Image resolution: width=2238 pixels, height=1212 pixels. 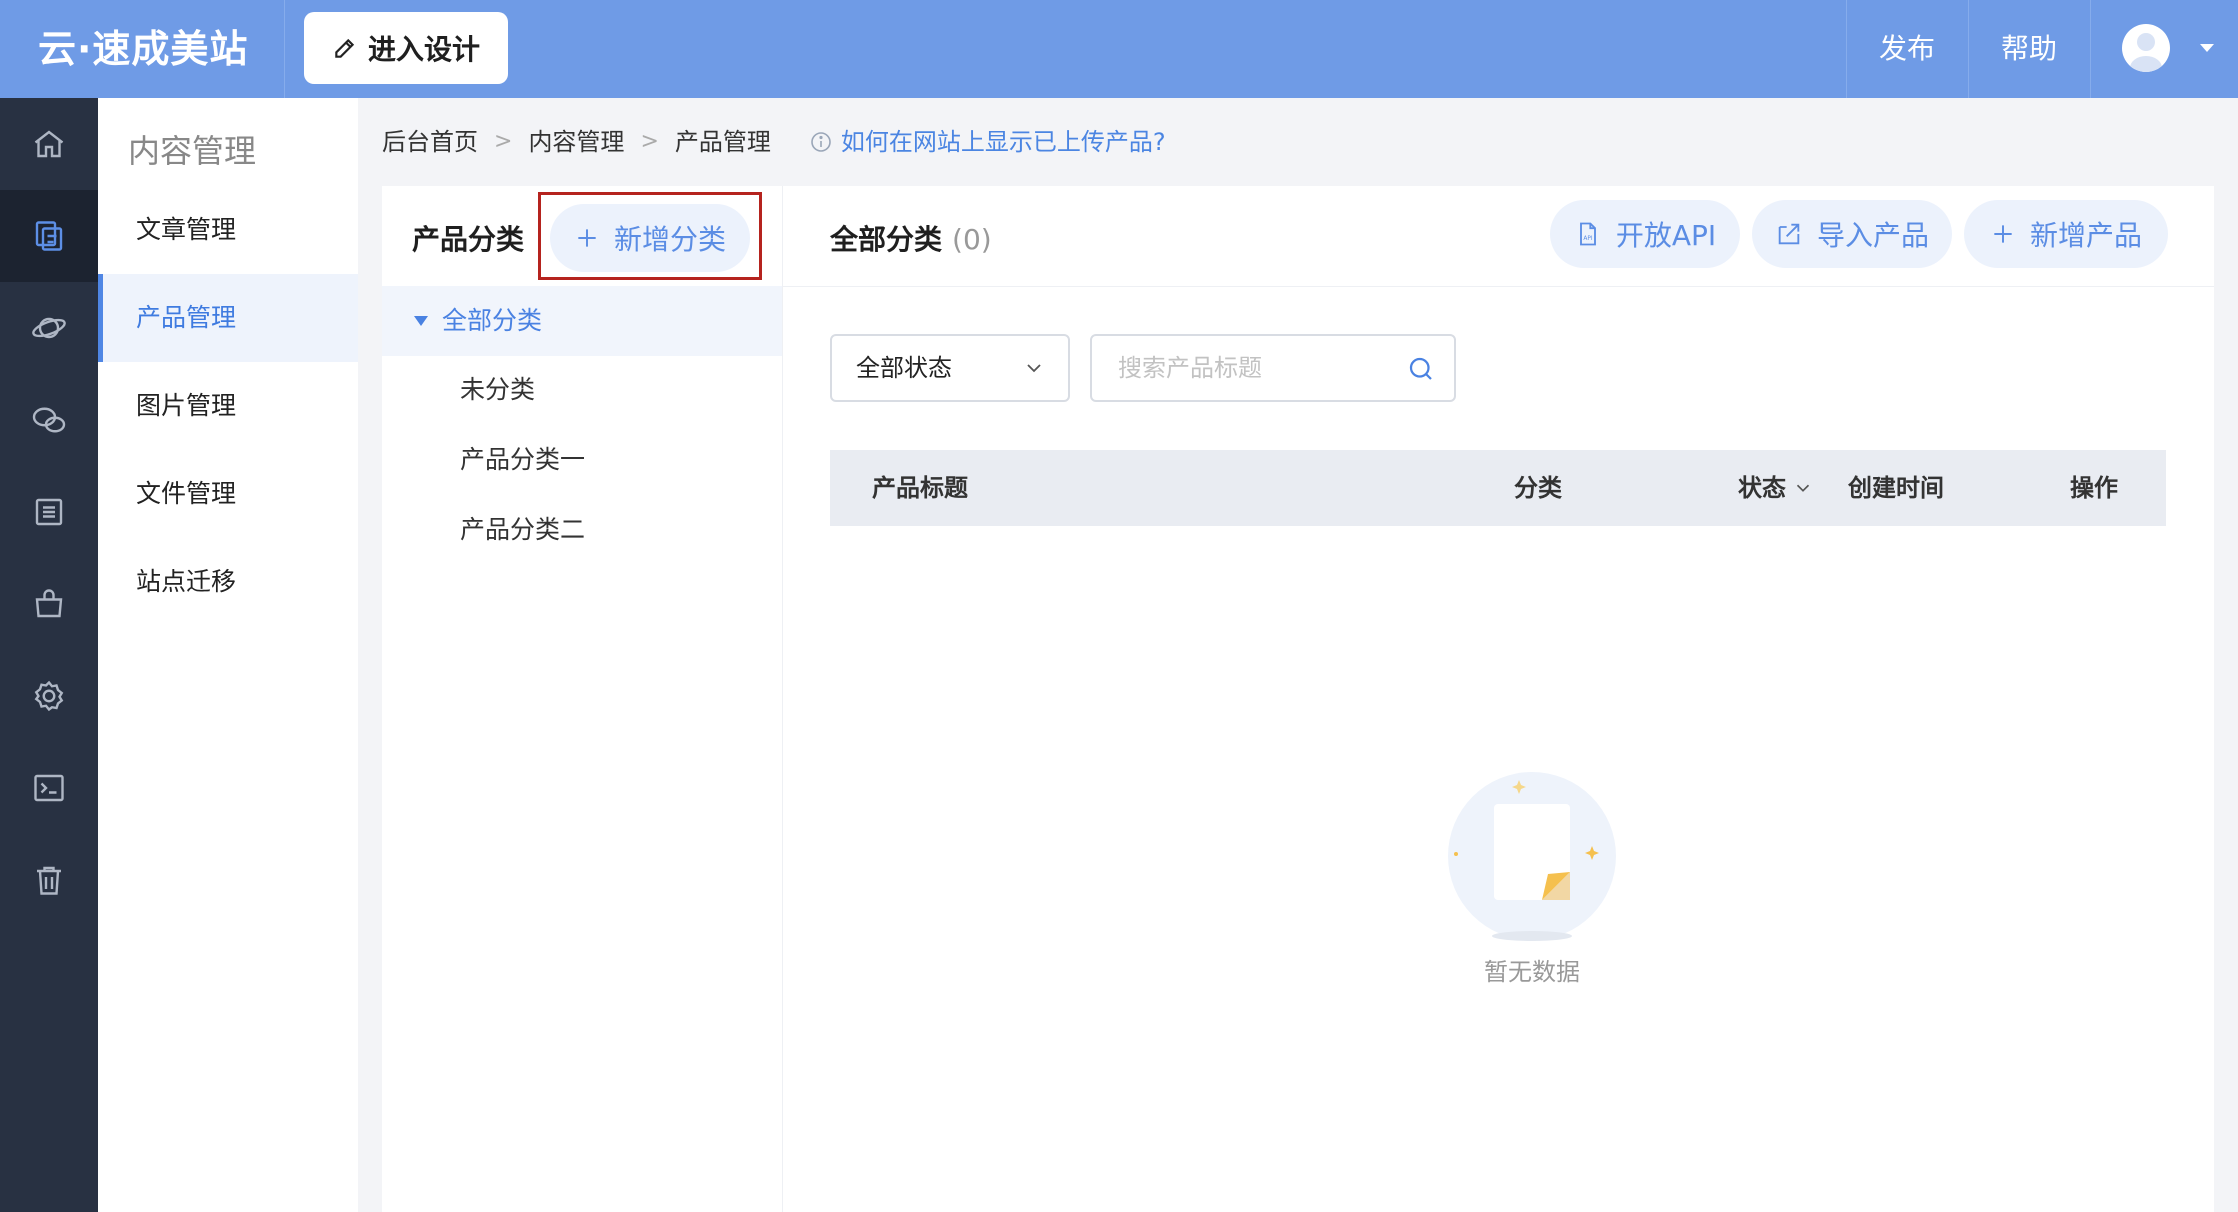 I want to click on help-question-link: 如何在网站上显示已上传产品?, so click(x=987, y=142).